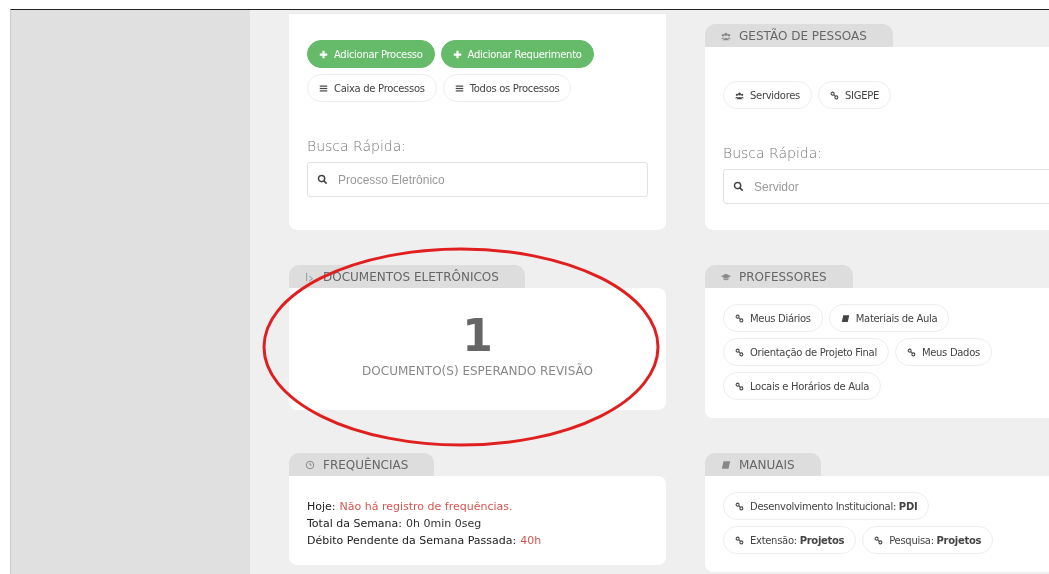  Describe the element at coordinates (943, 352) in the screenshot. I see `link-button: Meus Dados` at that location.